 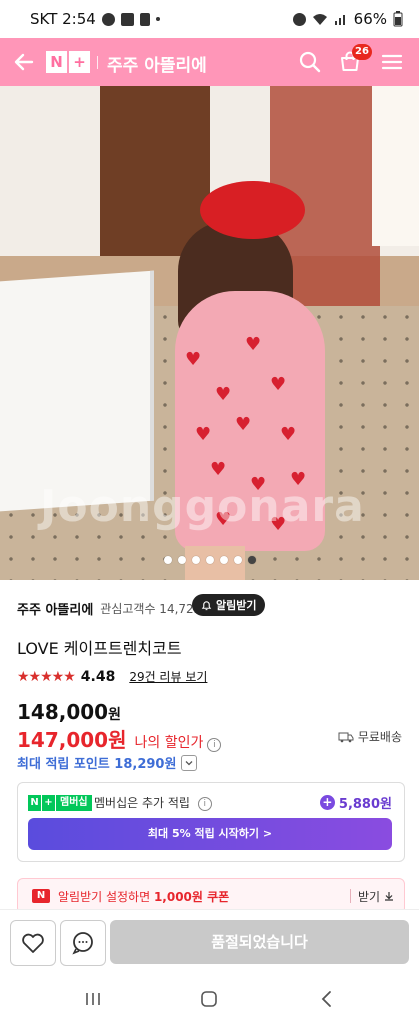 What do you see at coordinates (98, 676) in the screenshot?
I see `rating-score: 4.48` at bounding box center [98, 676].